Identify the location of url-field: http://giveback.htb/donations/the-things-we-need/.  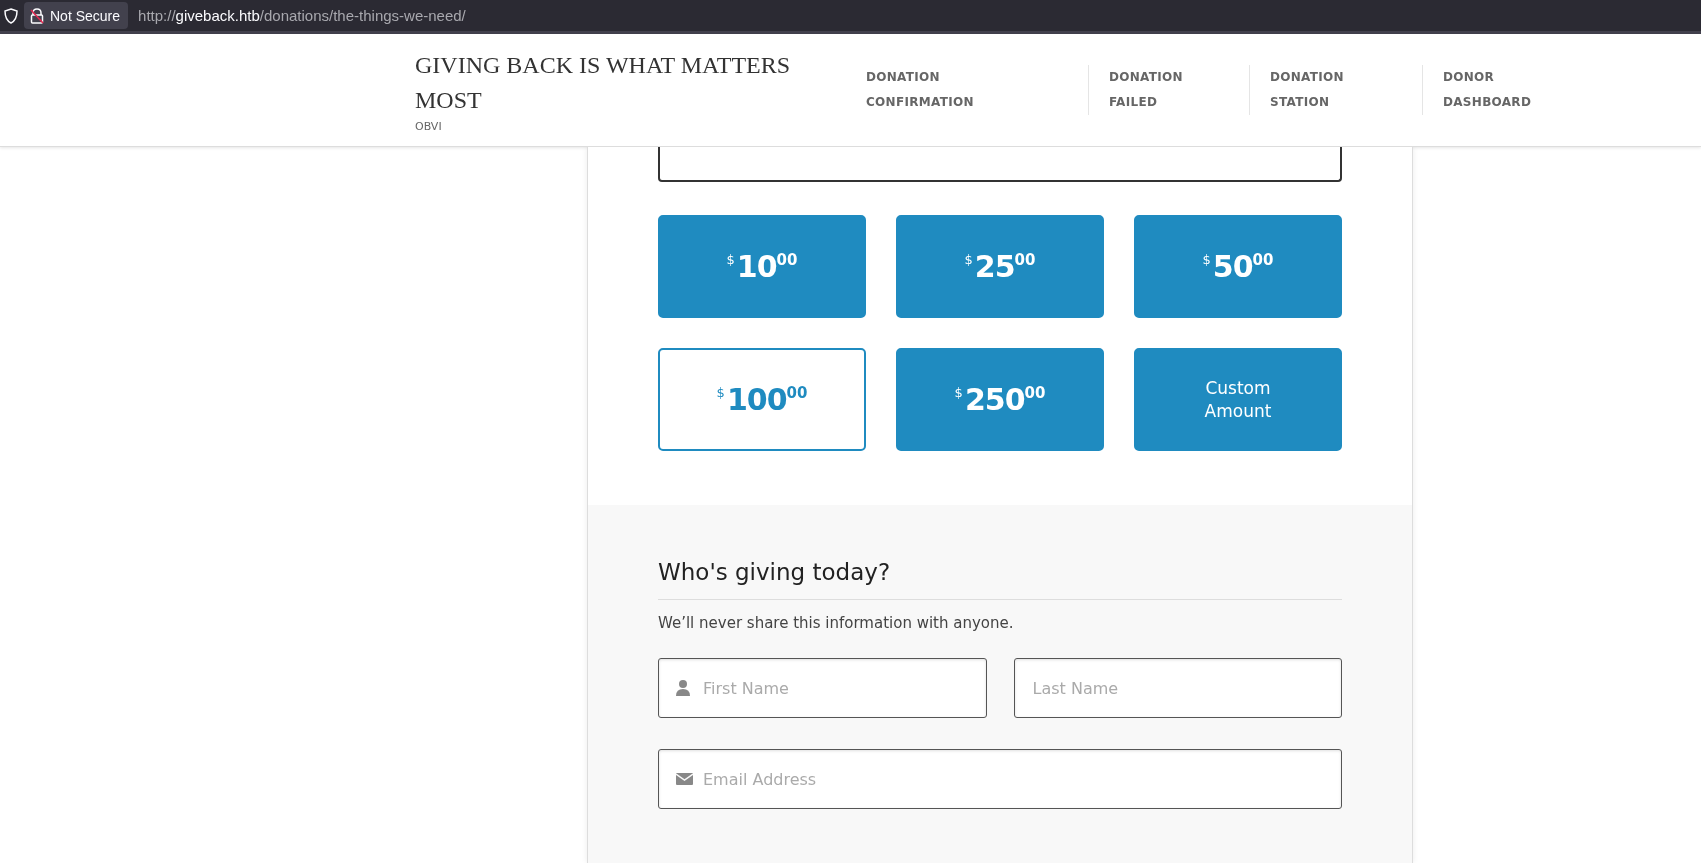
(300, 15).